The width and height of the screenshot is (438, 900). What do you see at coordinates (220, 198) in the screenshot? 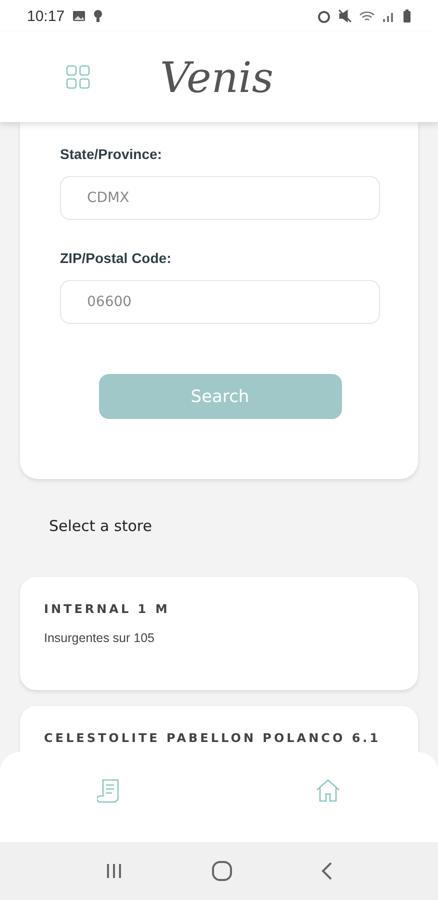
I see `input-field: CDMX` at bounding box center [220, 198].